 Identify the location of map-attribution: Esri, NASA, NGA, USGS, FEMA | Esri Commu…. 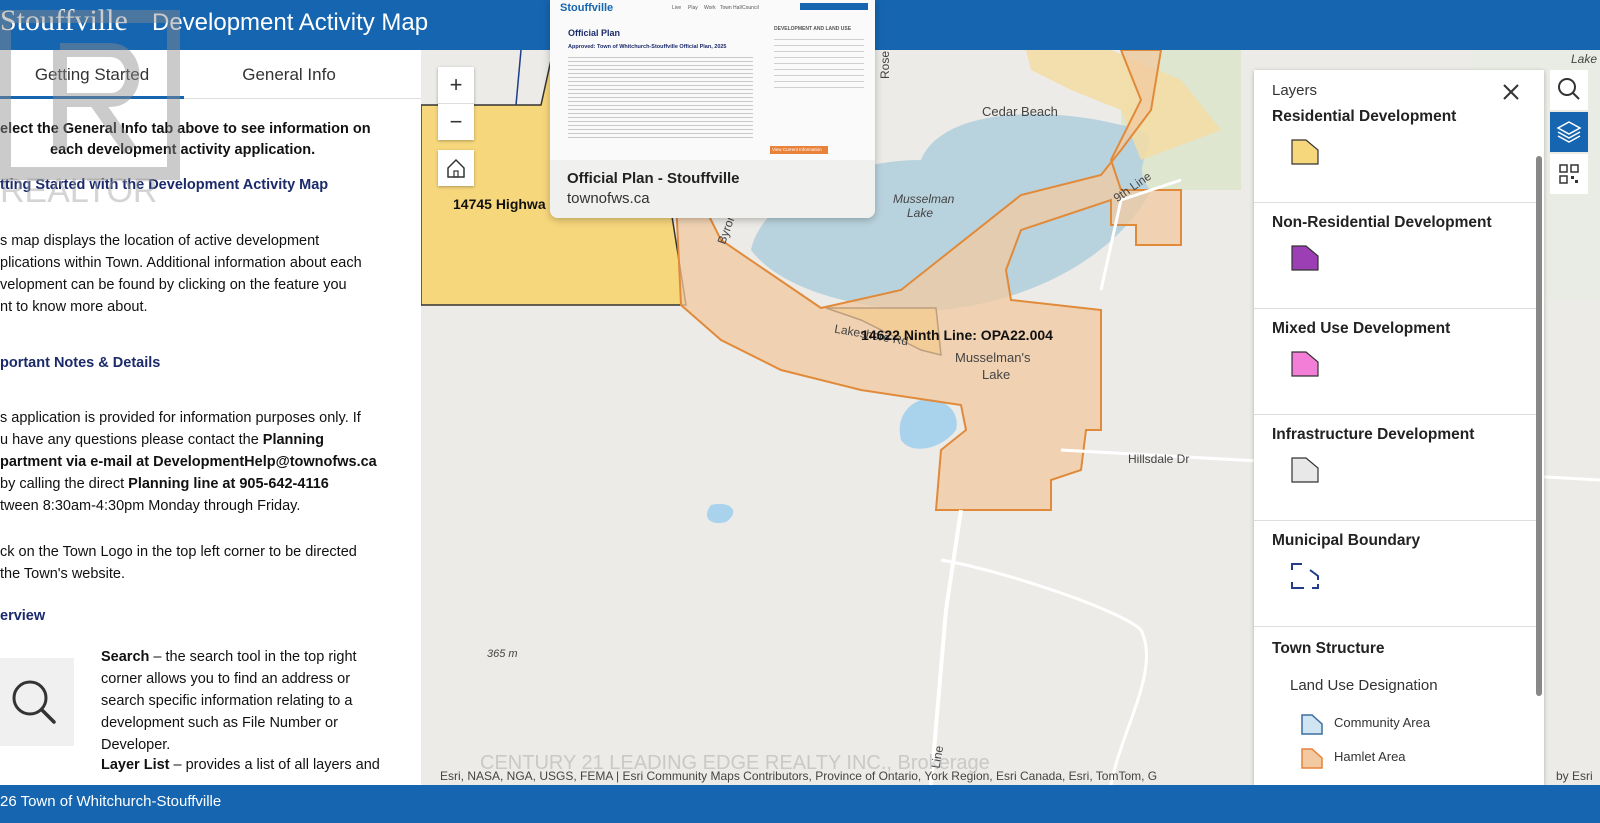
(799, 776).